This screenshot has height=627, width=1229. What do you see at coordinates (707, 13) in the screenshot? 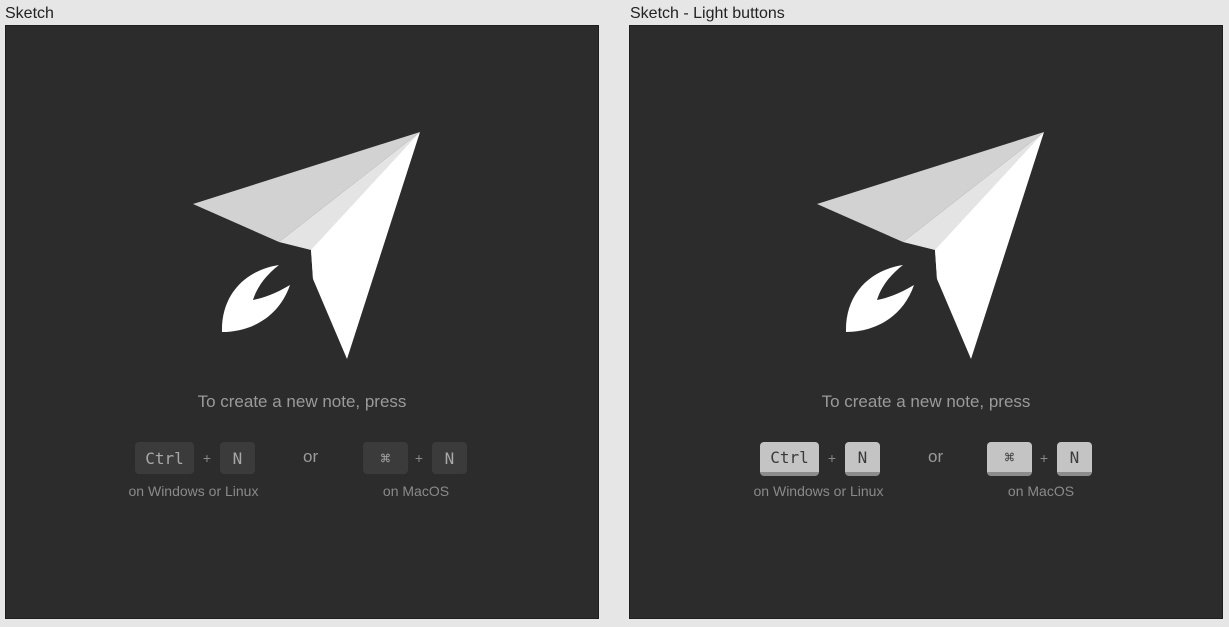
I see `frame-title-sketch-light-buttons: Sketch - Light buttons` at bounding box center [707, 13].